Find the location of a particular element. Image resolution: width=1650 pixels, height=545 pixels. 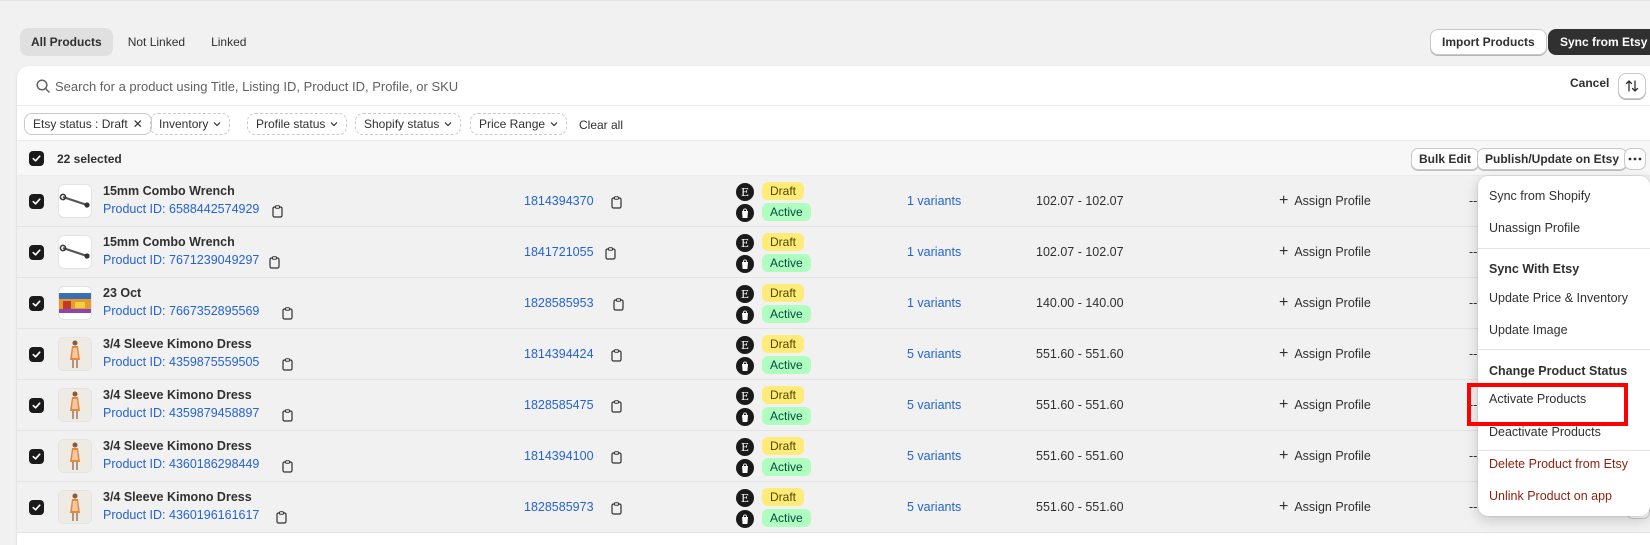

product-id-link: Product ID: 4359875559505 is located at coordinates (181, 362).